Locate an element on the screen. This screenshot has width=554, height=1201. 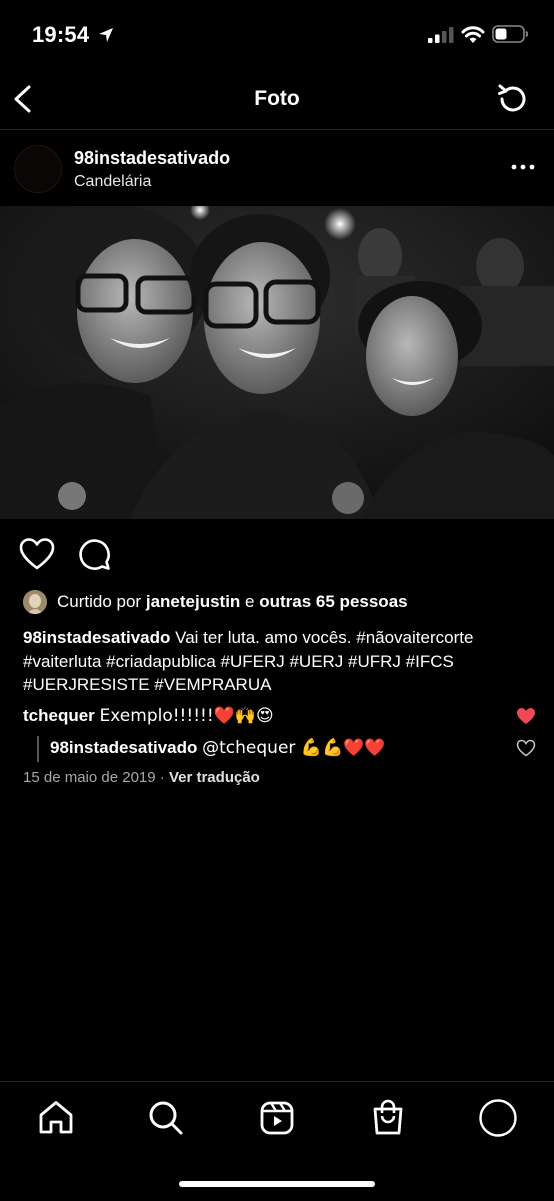
comment-row: tchequer Exemplo!!!!!!❤️🙌😍 is located at coordinates (263, 716).